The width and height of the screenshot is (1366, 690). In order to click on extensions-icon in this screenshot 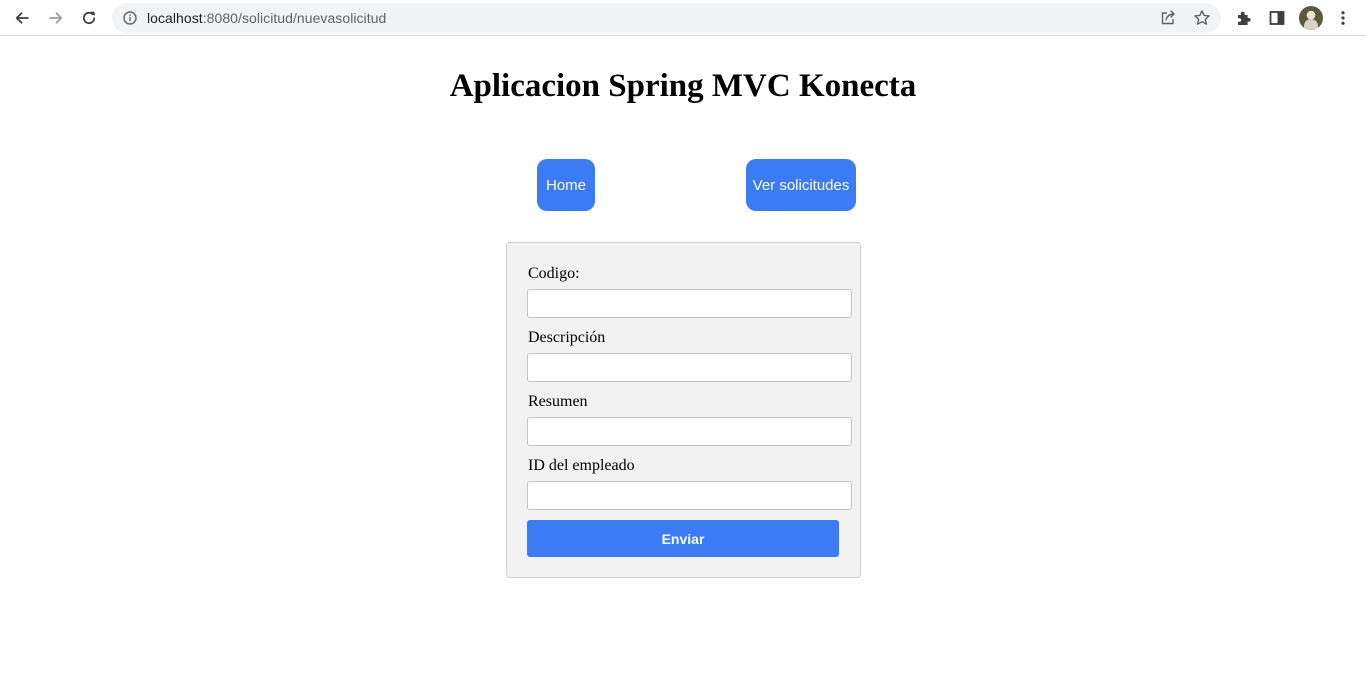, I will do `click(1244, 18)`.